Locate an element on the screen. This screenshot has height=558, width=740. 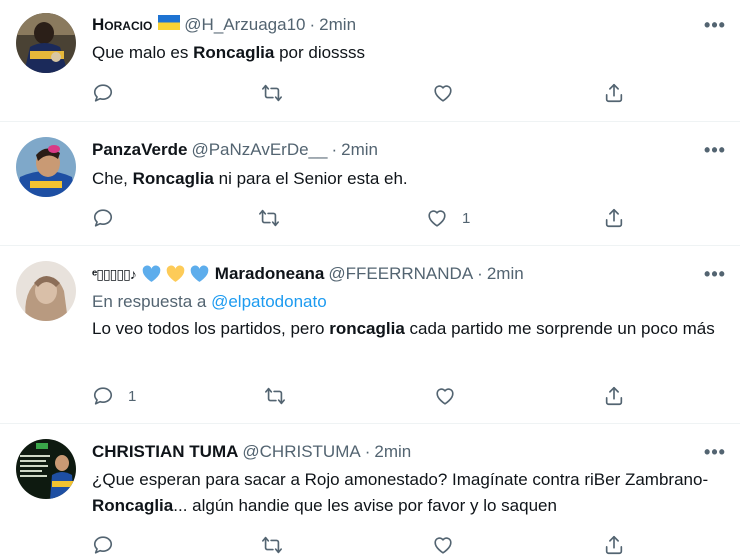
display-name-prefix: ᵉ▯▯▯▯▯♪ is located at coordinates (114, 274).